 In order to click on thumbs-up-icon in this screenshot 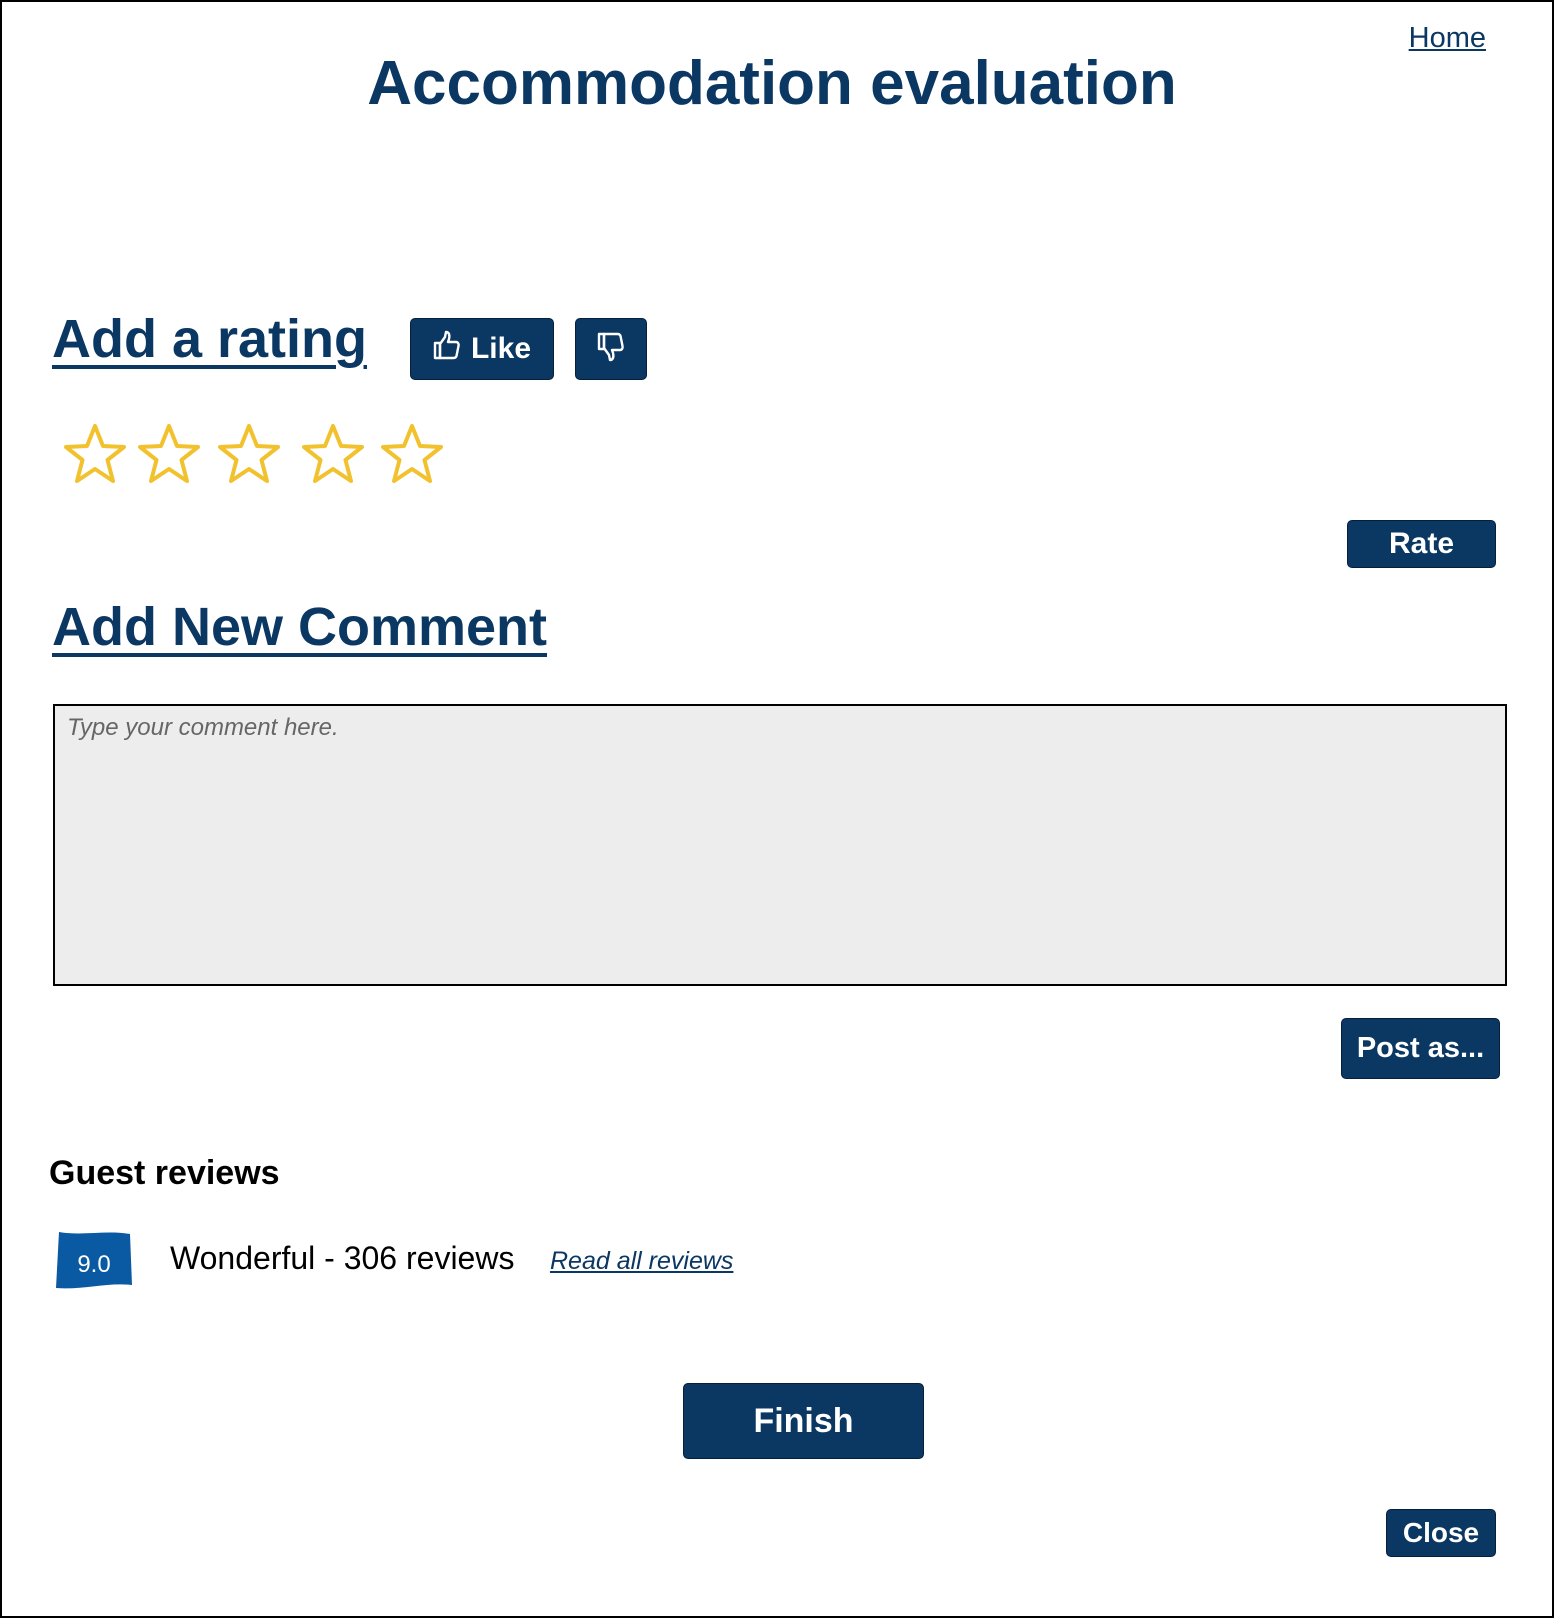, I will do `click(447, 349)`.